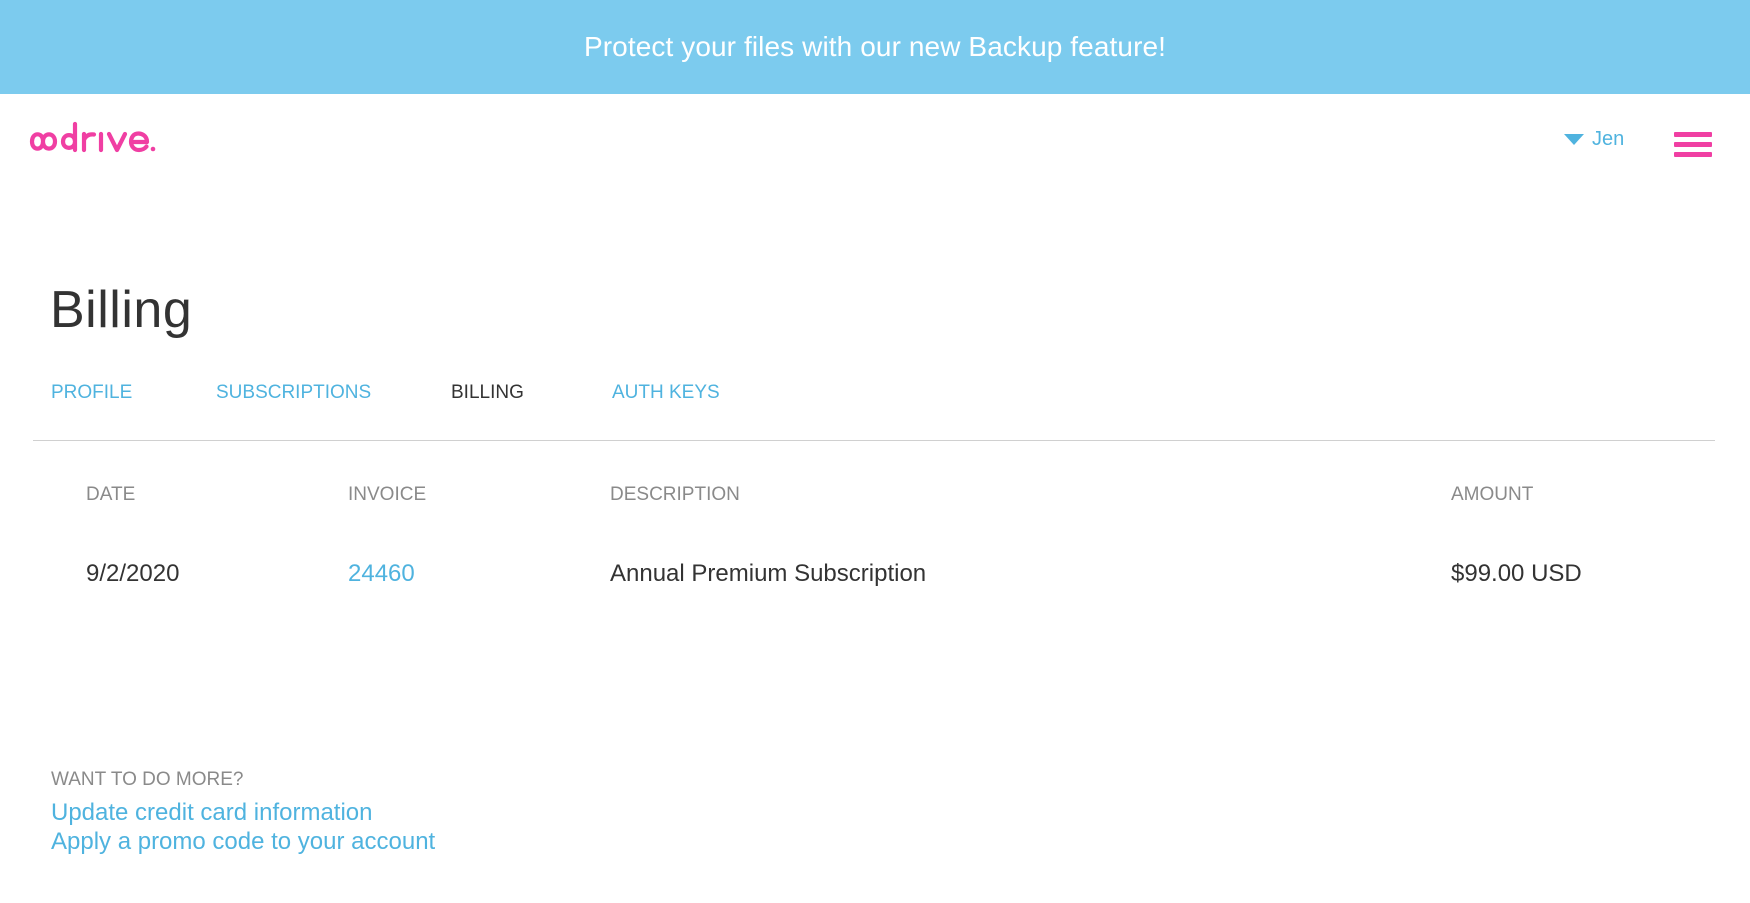 The image size is (1750, 903). Describe the element at coordinates (874, 440) in the screenshot. I see `tabs-divider` at that location.